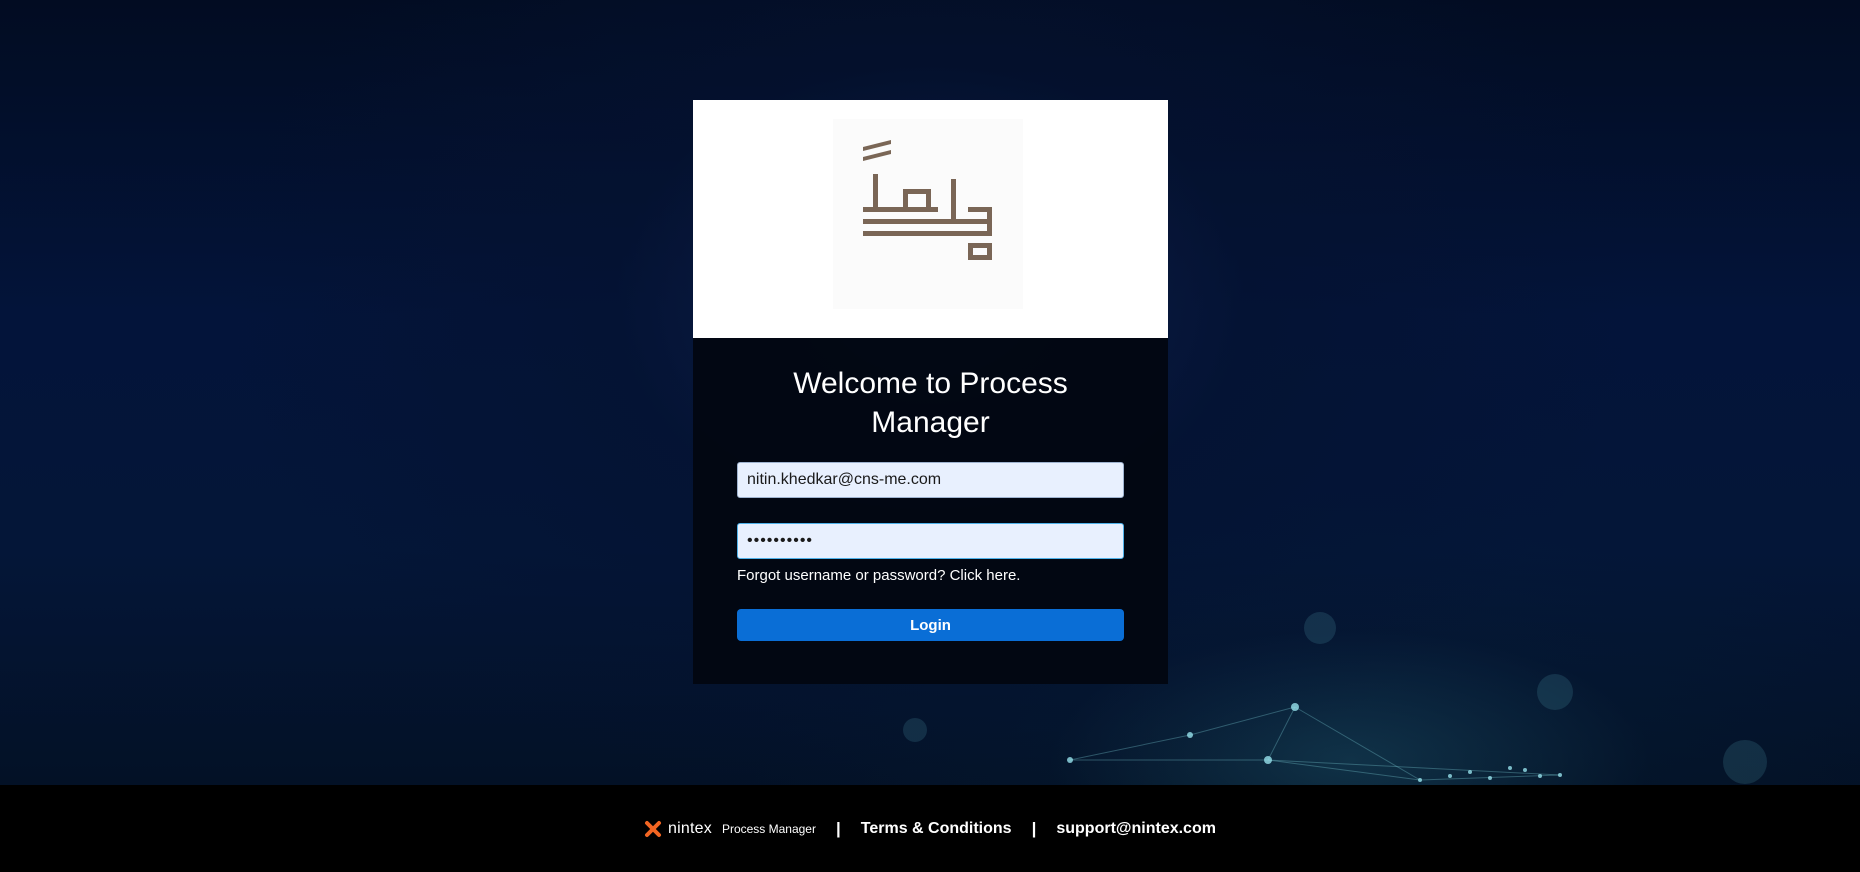  I want to click on logo-panel, so click(930, 219).